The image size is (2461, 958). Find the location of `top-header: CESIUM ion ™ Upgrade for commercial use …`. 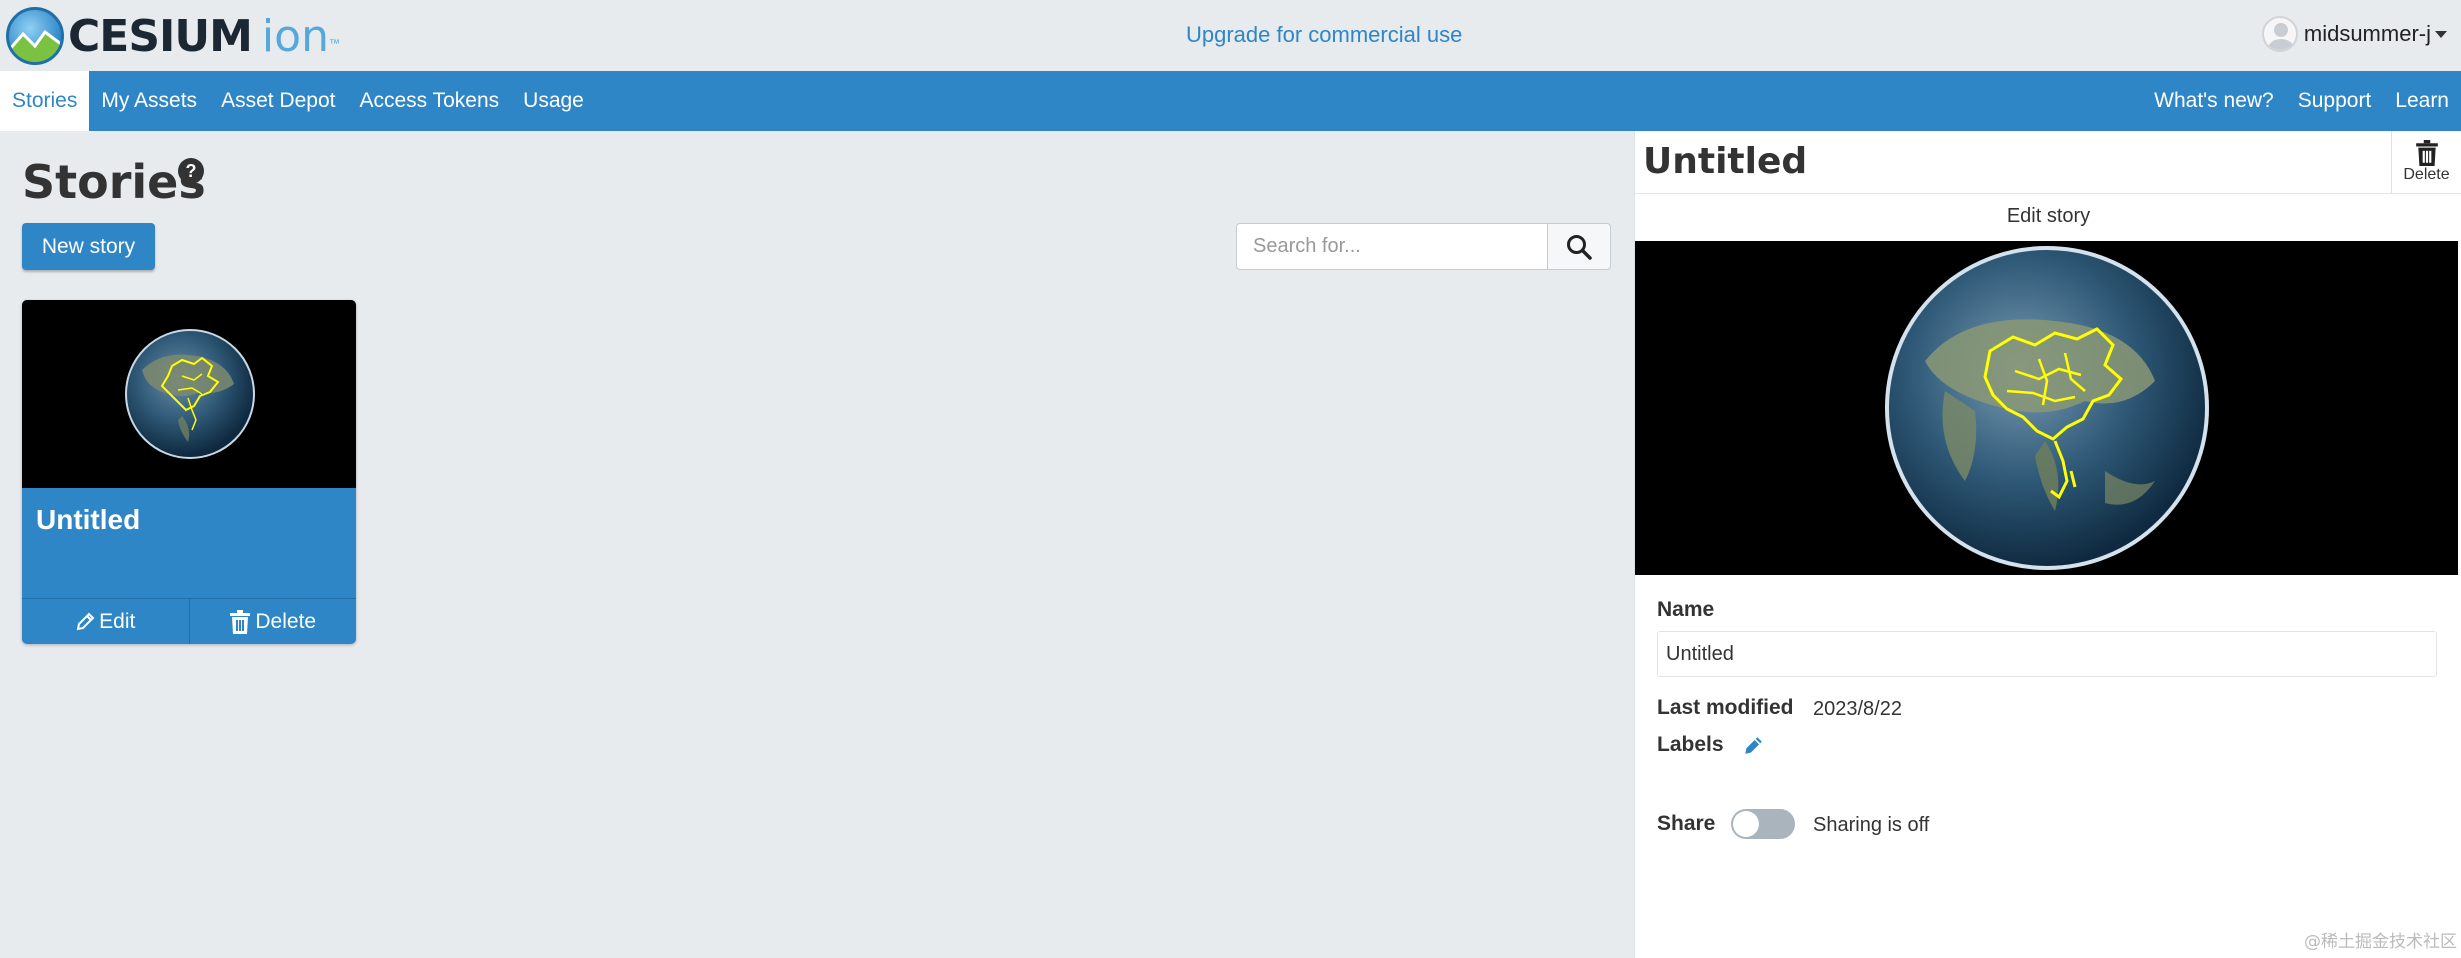

top-header: CESIUM ion ™ Upgrade for commercial use … is located at coordinates (1230, 35).